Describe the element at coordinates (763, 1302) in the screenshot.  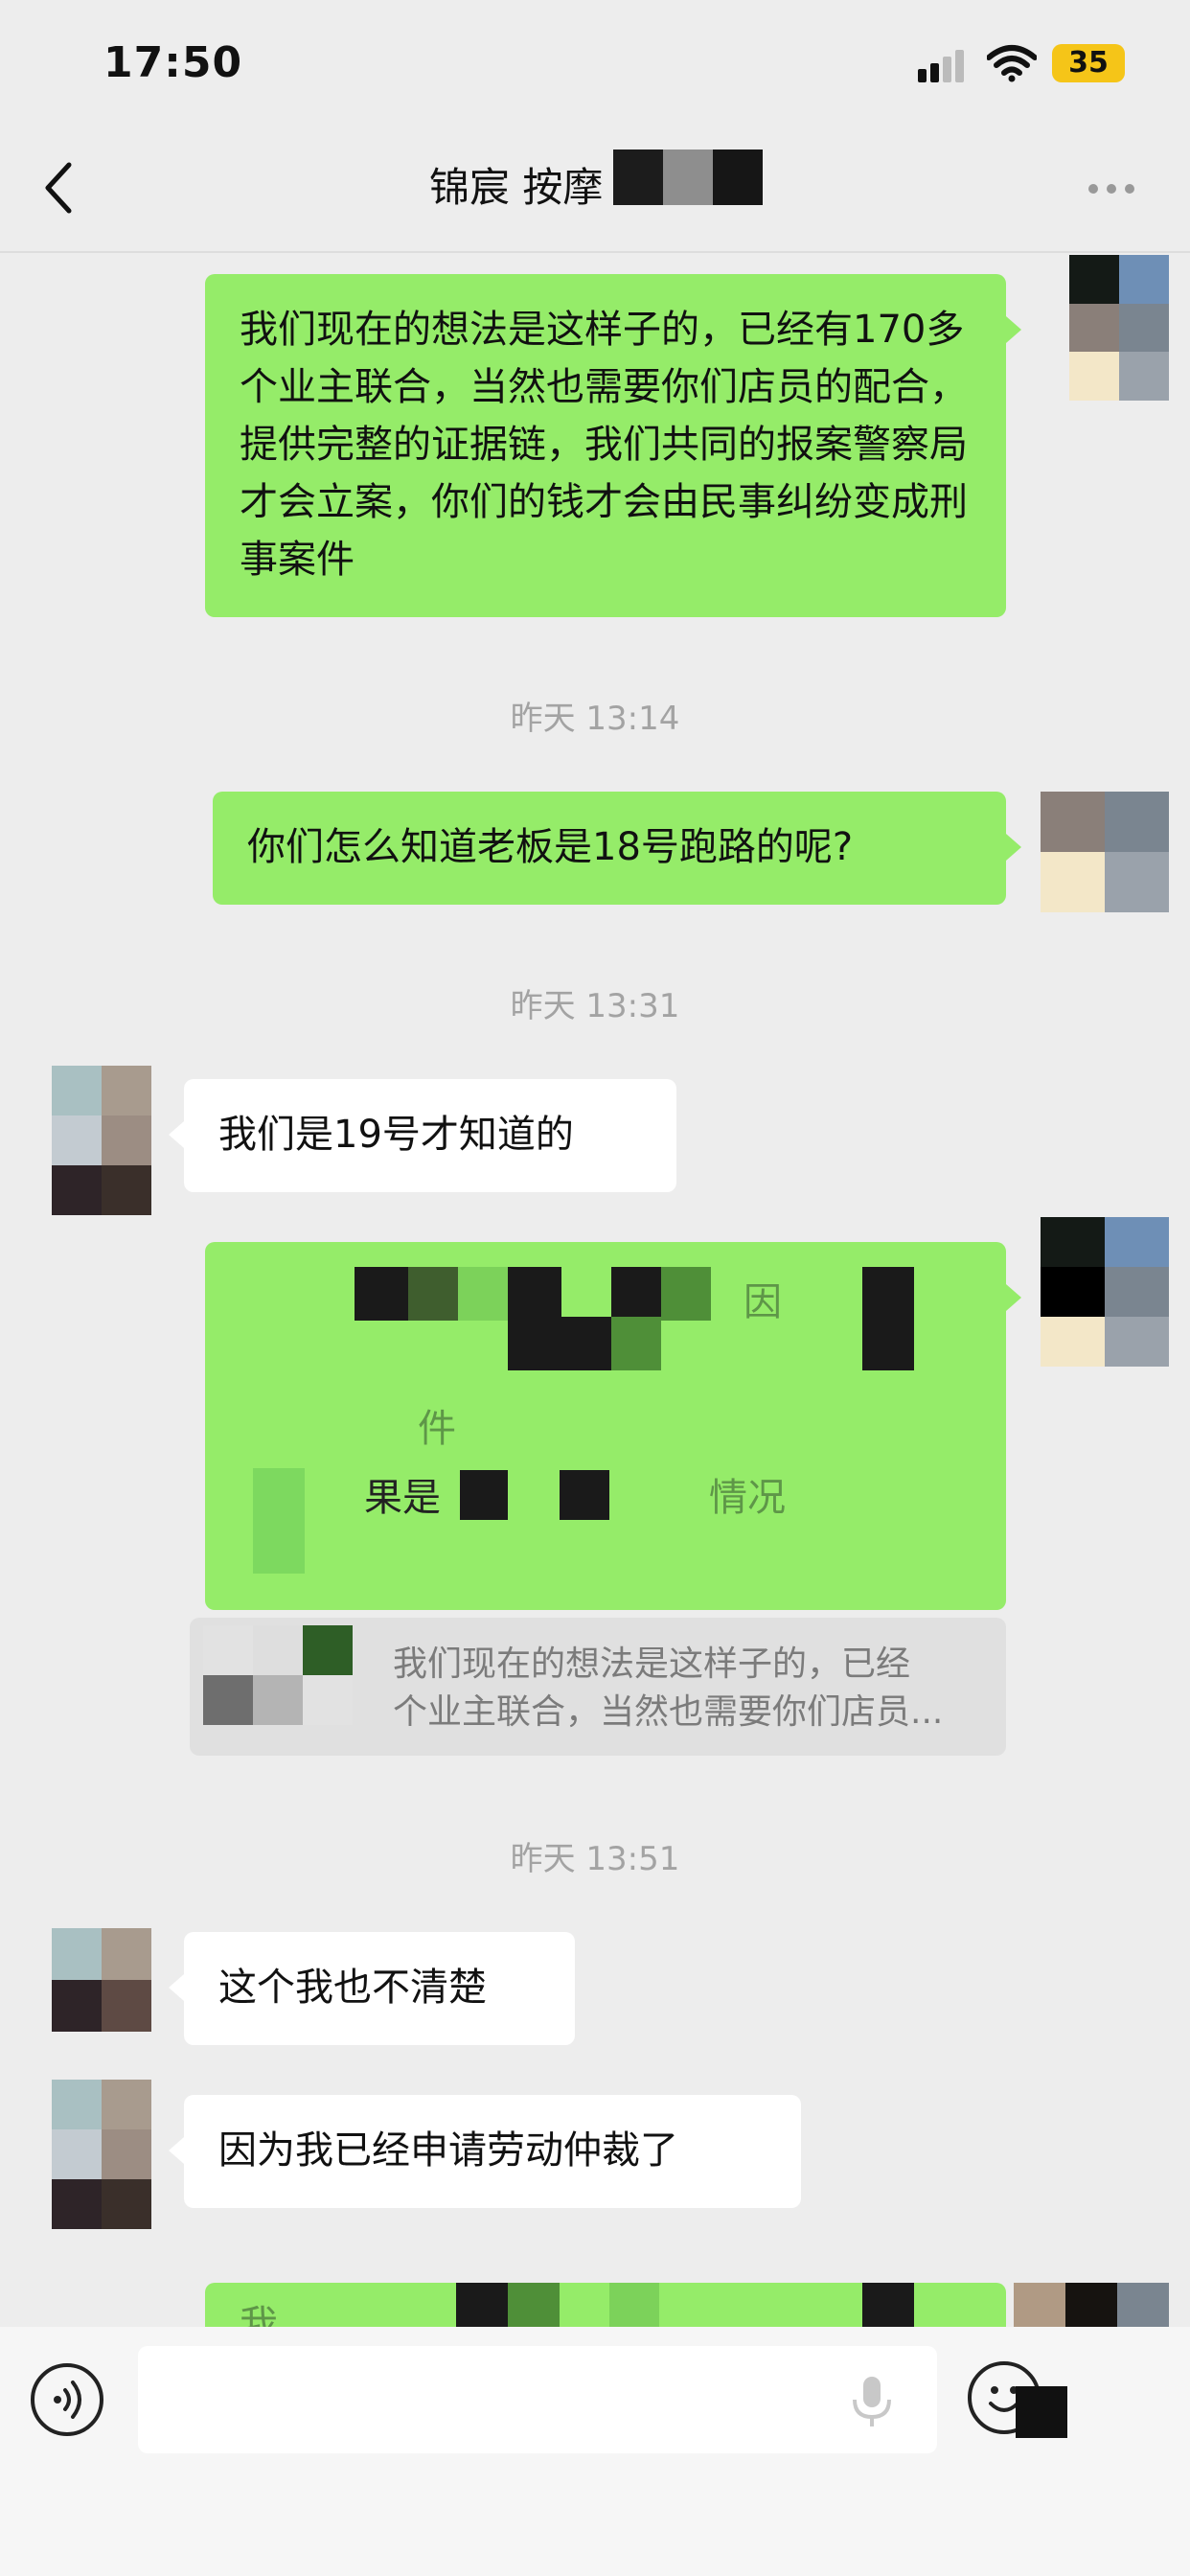
I see `visible-fragment: 因` at that location.